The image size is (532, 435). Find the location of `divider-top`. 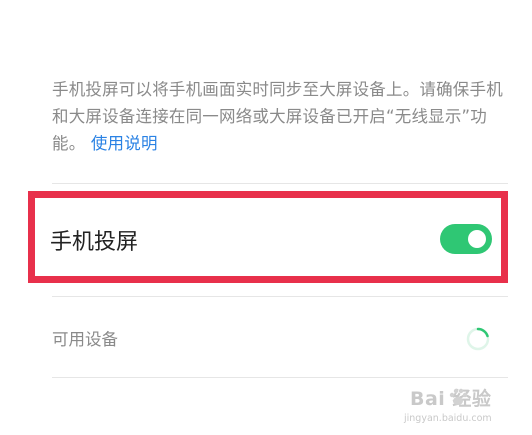

divider-top is located at coordinates (280, 183).